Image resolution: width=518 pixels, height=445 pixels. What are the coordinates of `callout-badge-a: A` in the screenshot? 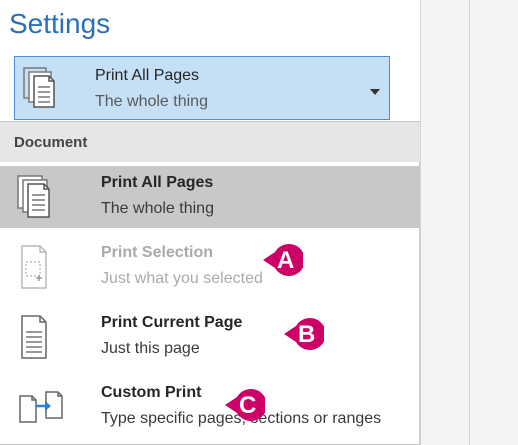 It's located at (284, 260).